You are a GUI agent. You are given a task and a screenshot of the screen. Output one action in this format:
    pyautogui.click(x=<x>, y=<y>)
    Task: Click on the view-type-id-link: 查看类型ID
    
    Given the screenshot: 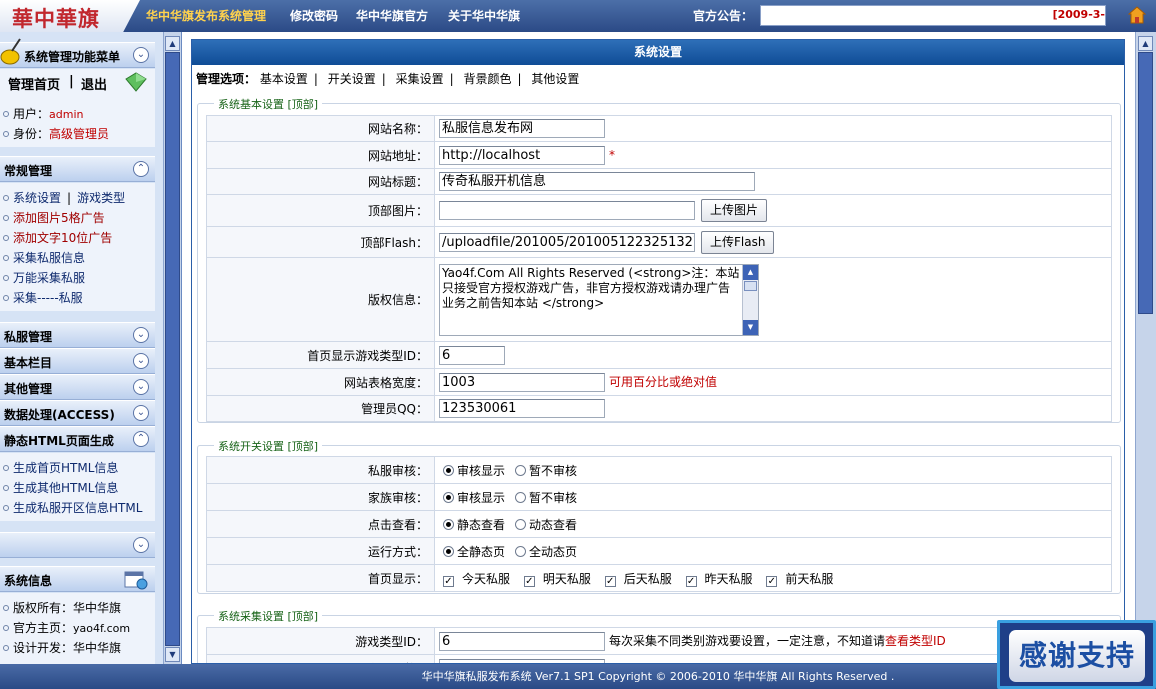 What is the action you would take?
    pyautogui.click(x=915, y=641)
    